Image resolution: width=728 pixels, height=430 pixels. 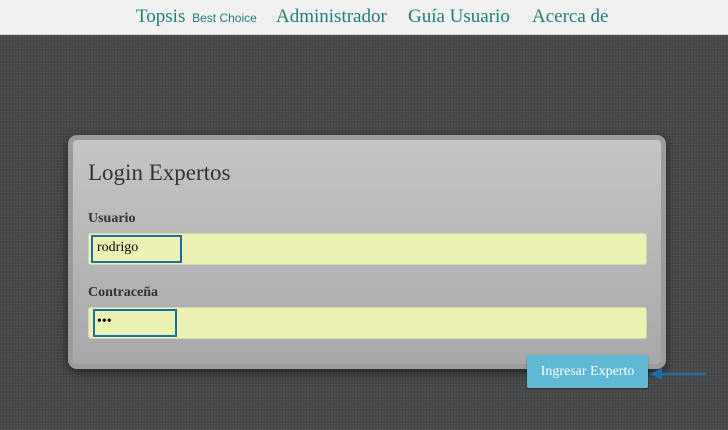 What do you see at coordinates (678, 374) in the screenshot?
I see `pointer-arrow-icon` at bounding box center [678, 374].